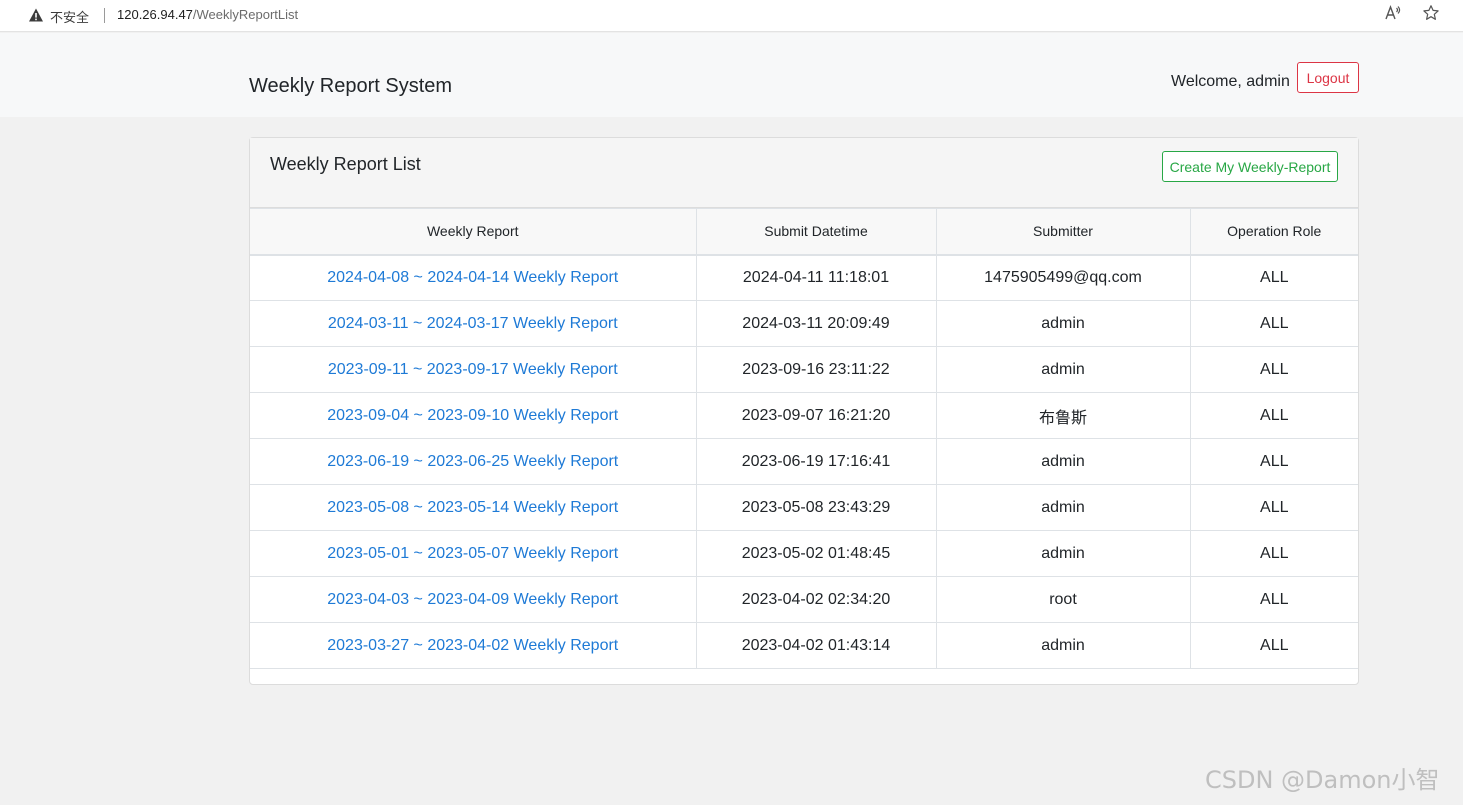 This screenshot has height=805, width=1463. Describe the element at coordinates (816, 323) in the screenshot. I see `datetime-cell: 2024-03-11 20:09:49` at that location.